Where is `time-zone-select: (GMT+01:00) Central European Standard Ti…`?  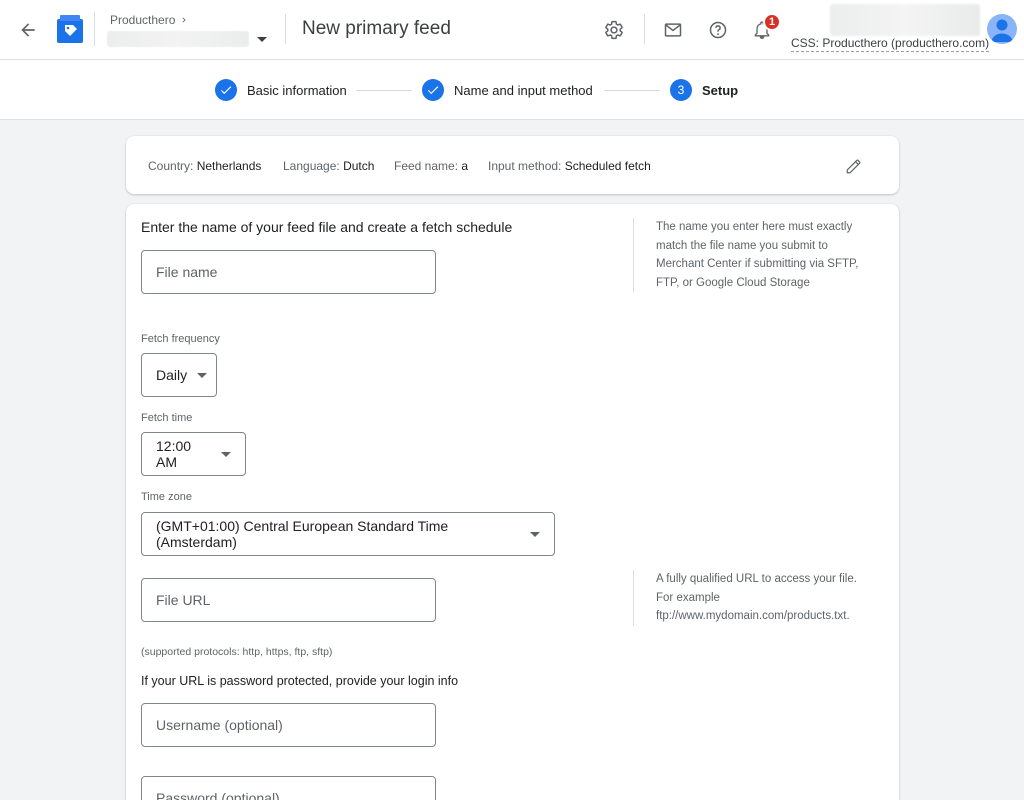 time-zone-select: (GMT+01:00) Central European Standard Ti… is located at coordinates (348, 534).